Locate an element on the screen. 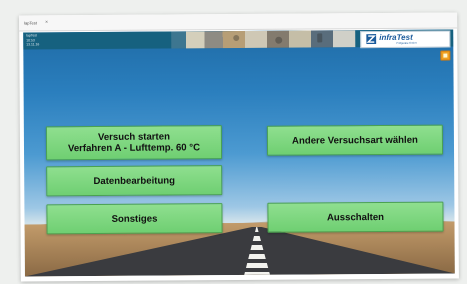 Image resolution: width=467 pixels, height=284 pixels. close-icon: × is located at coordinates (46, 22).